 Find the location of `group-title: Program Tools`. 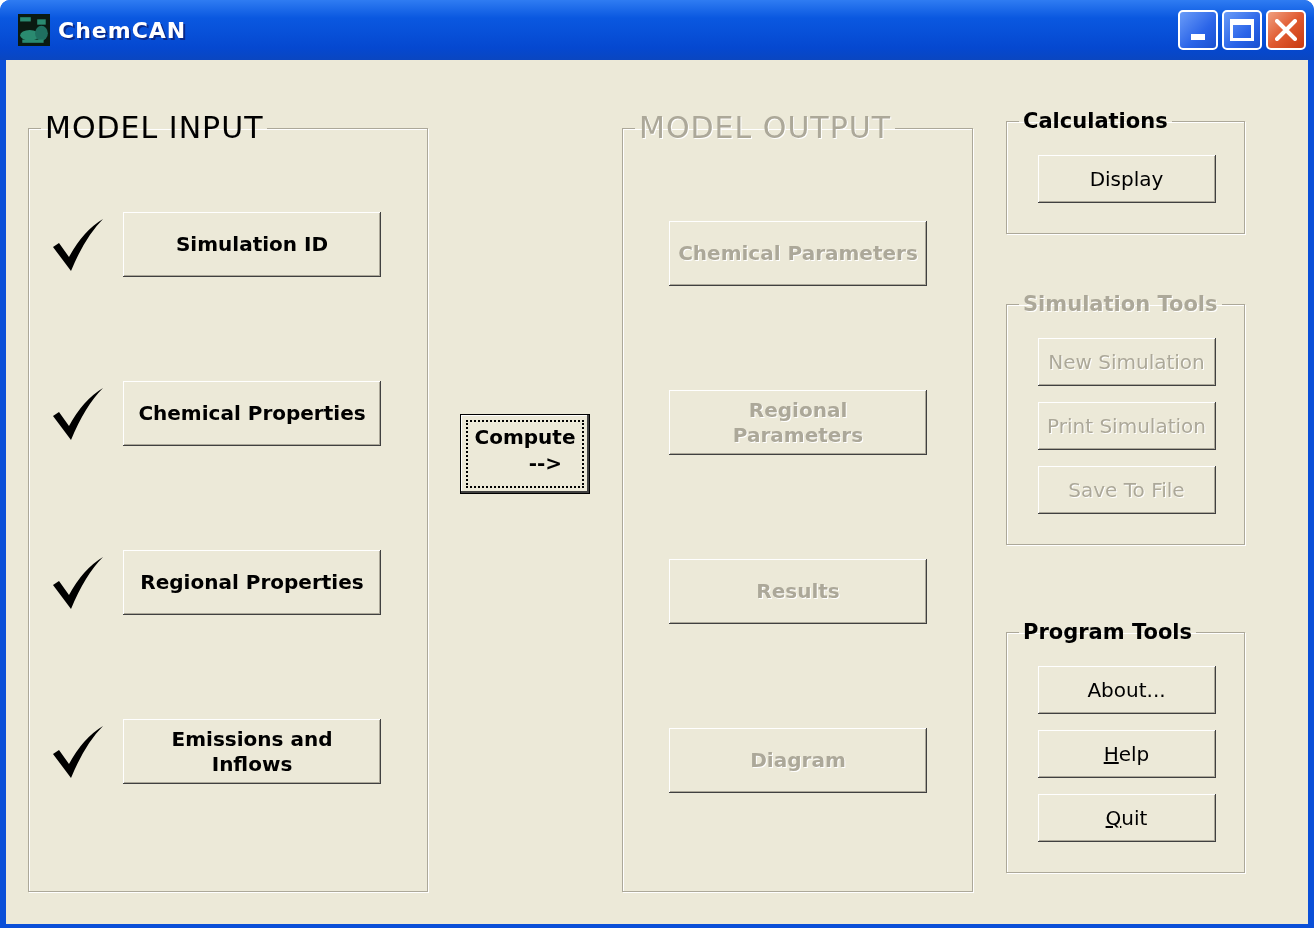

group-title: Program Tools is located at coordinates (1107, 632).